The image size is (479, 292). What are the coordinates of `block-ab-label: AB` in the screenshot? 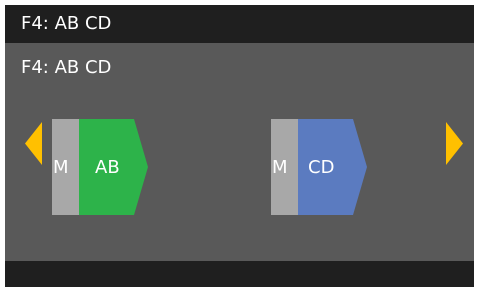 It's located at (107, 167).